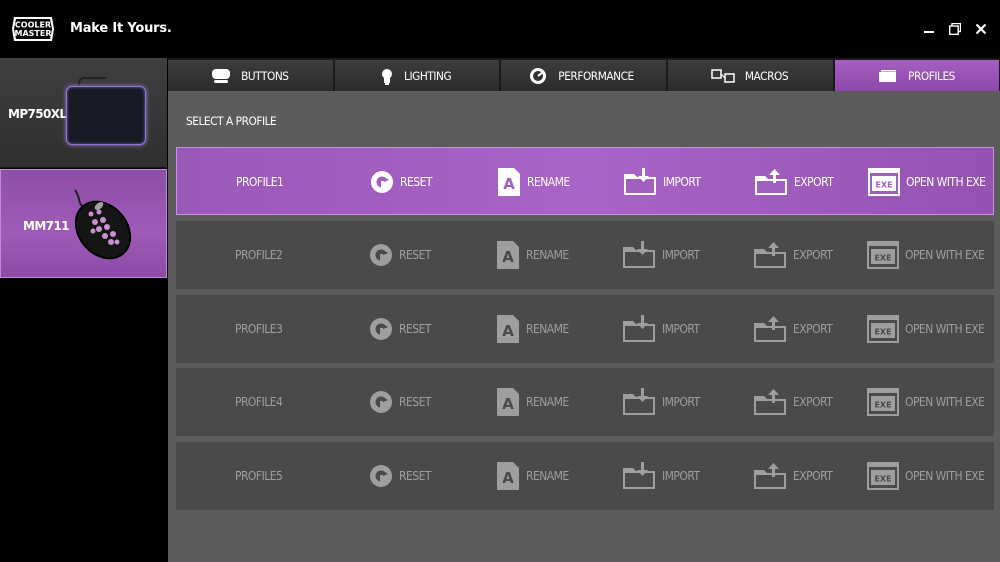  I want to click on device-item-mm711: MM711, so click(83, 223).